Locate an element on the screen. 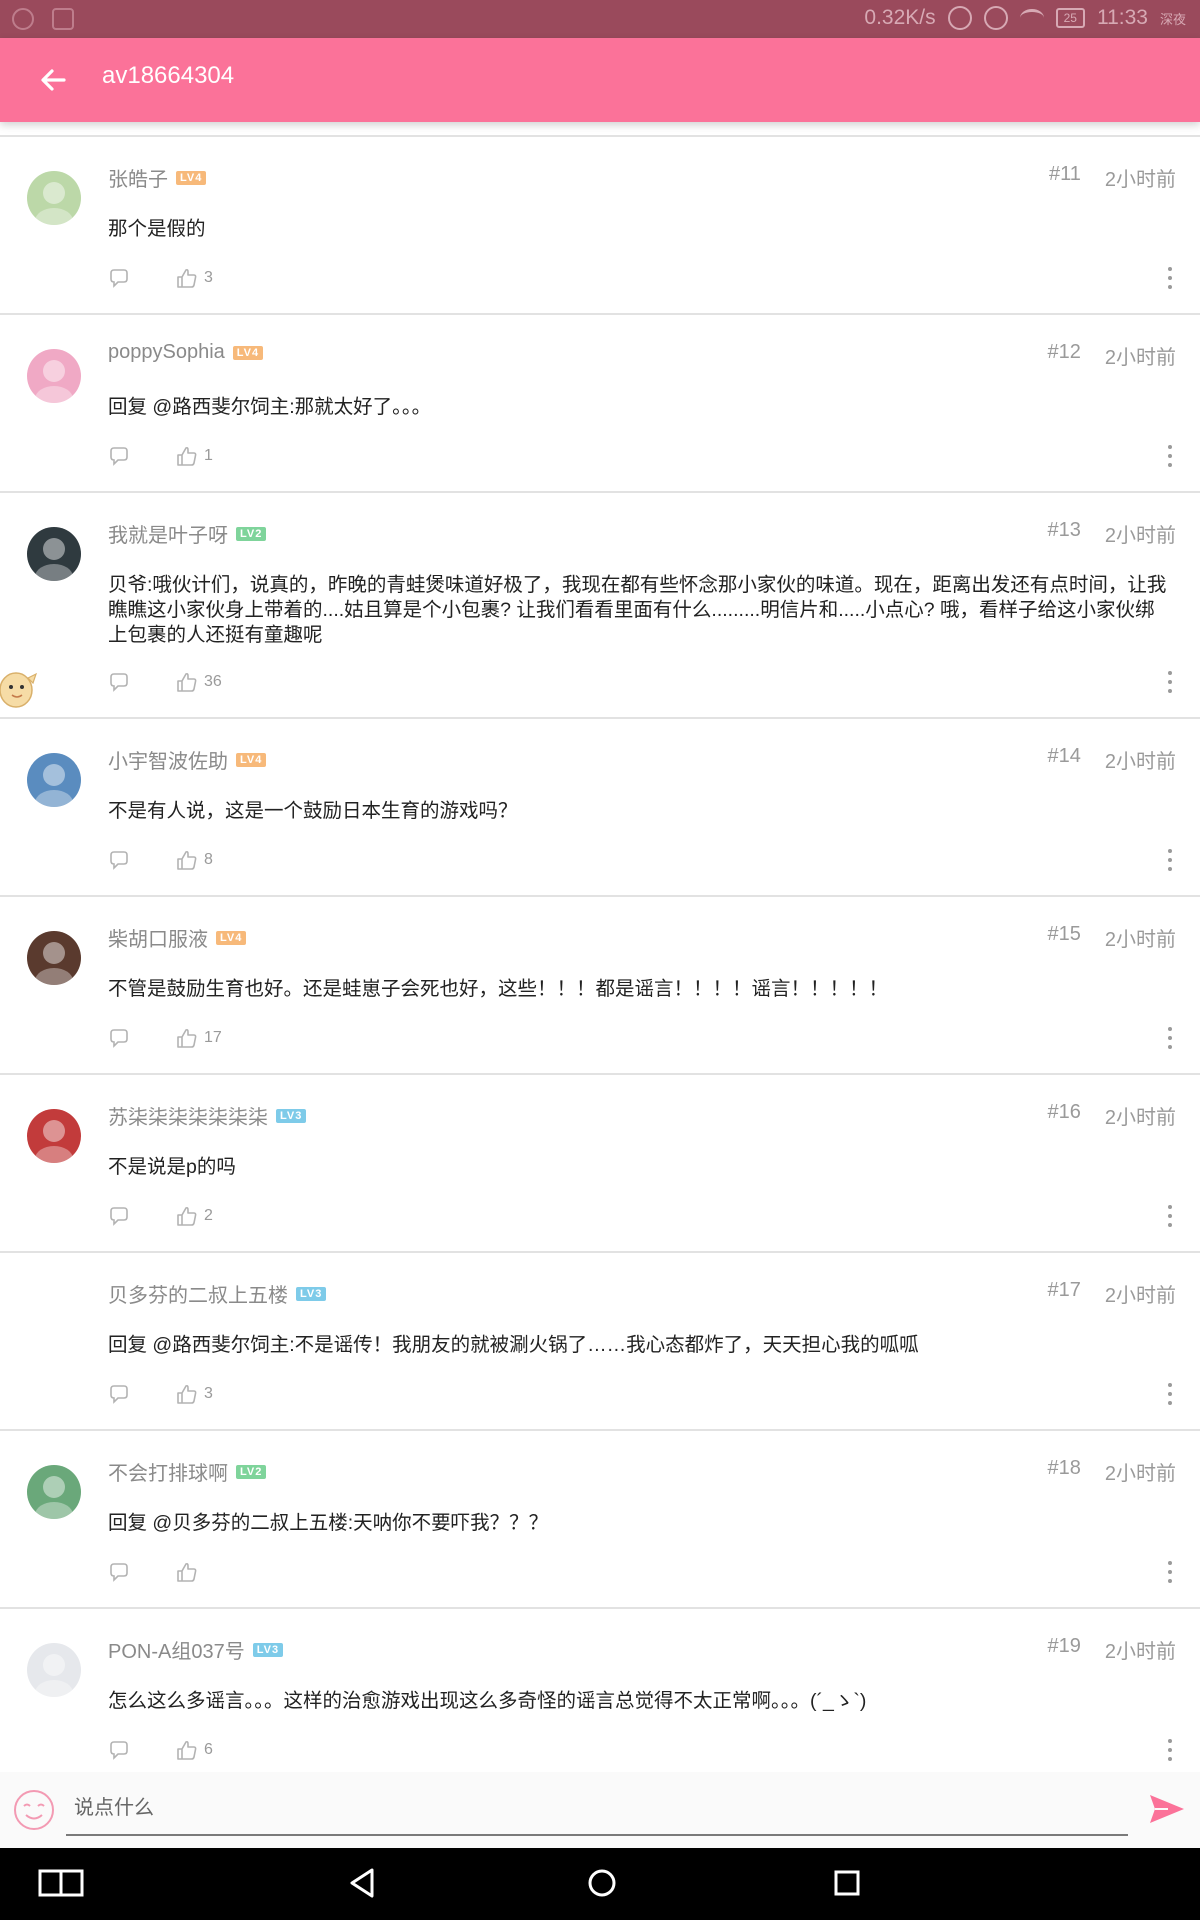 This screenshot has width=1200, height=1920. username: 我就是叶子呀 is located at coordinates (168, 533).